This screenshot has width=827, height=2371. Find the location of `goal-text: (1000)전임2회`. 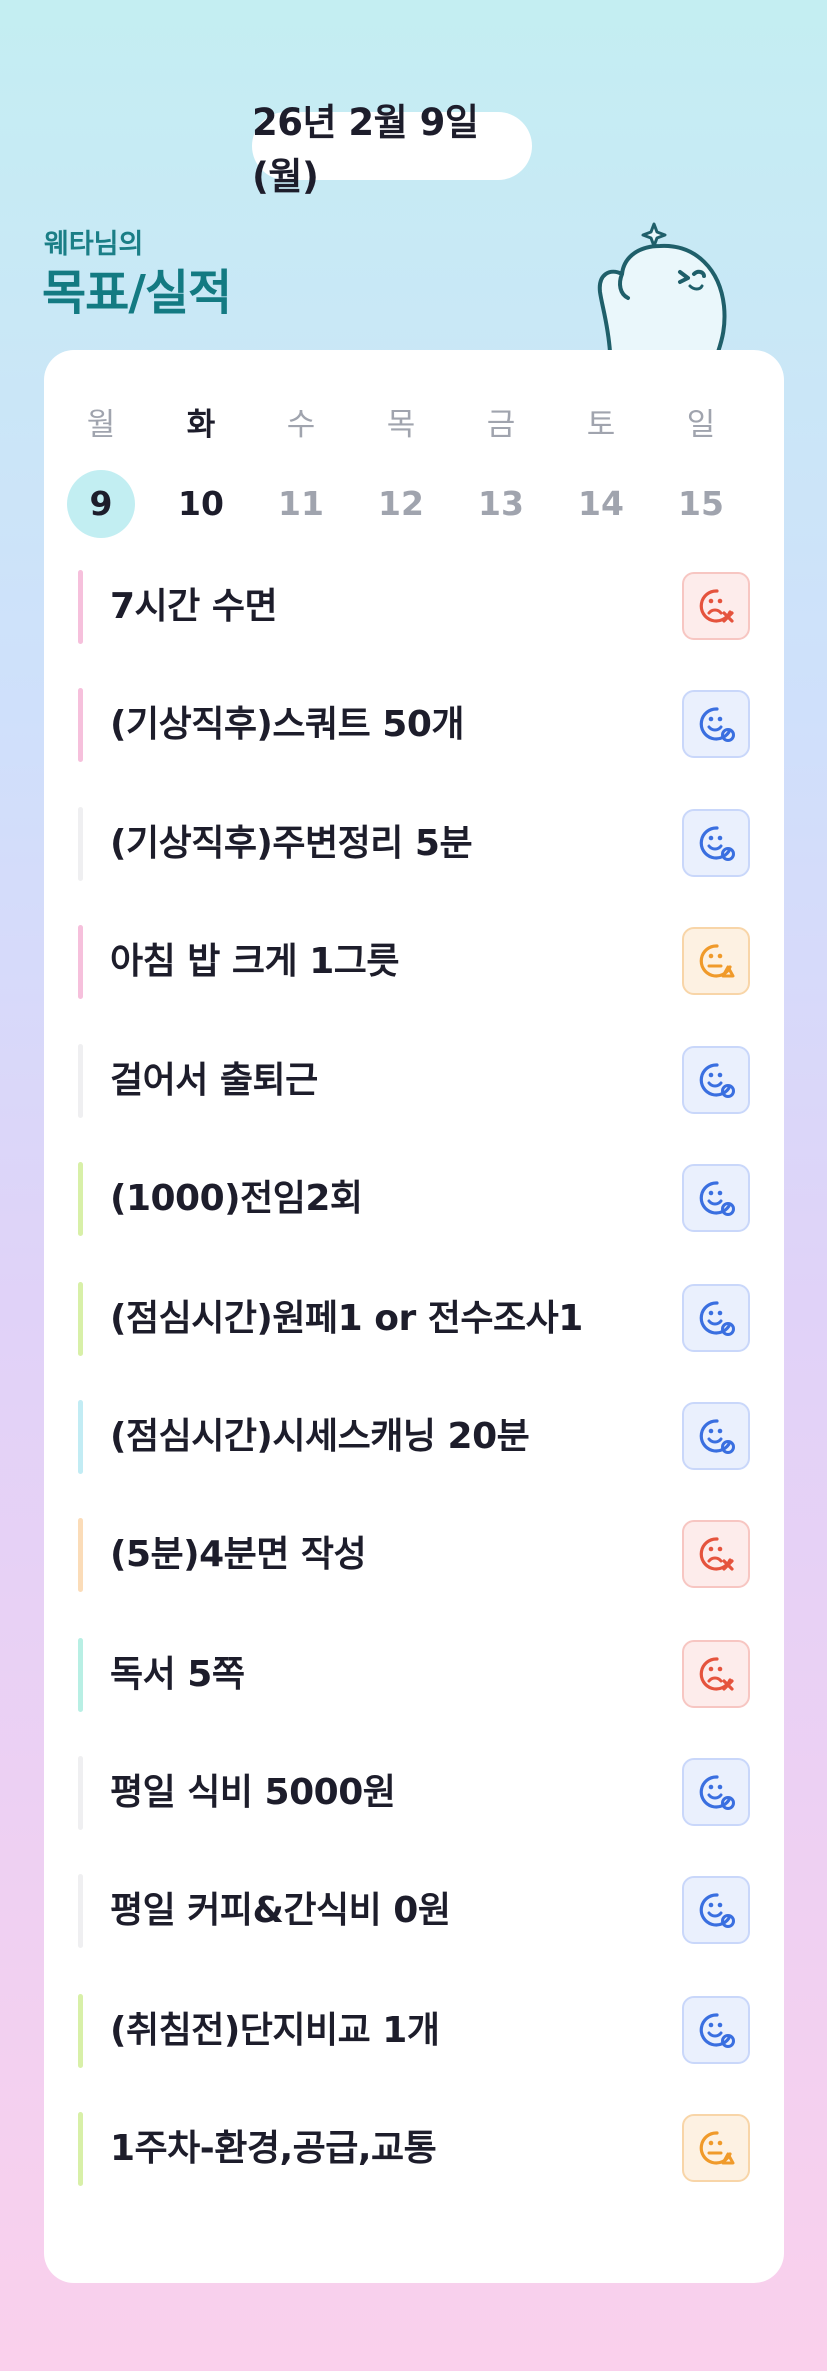

goal-text: (1000)전임2회 is located at coordinates (236, 1198).